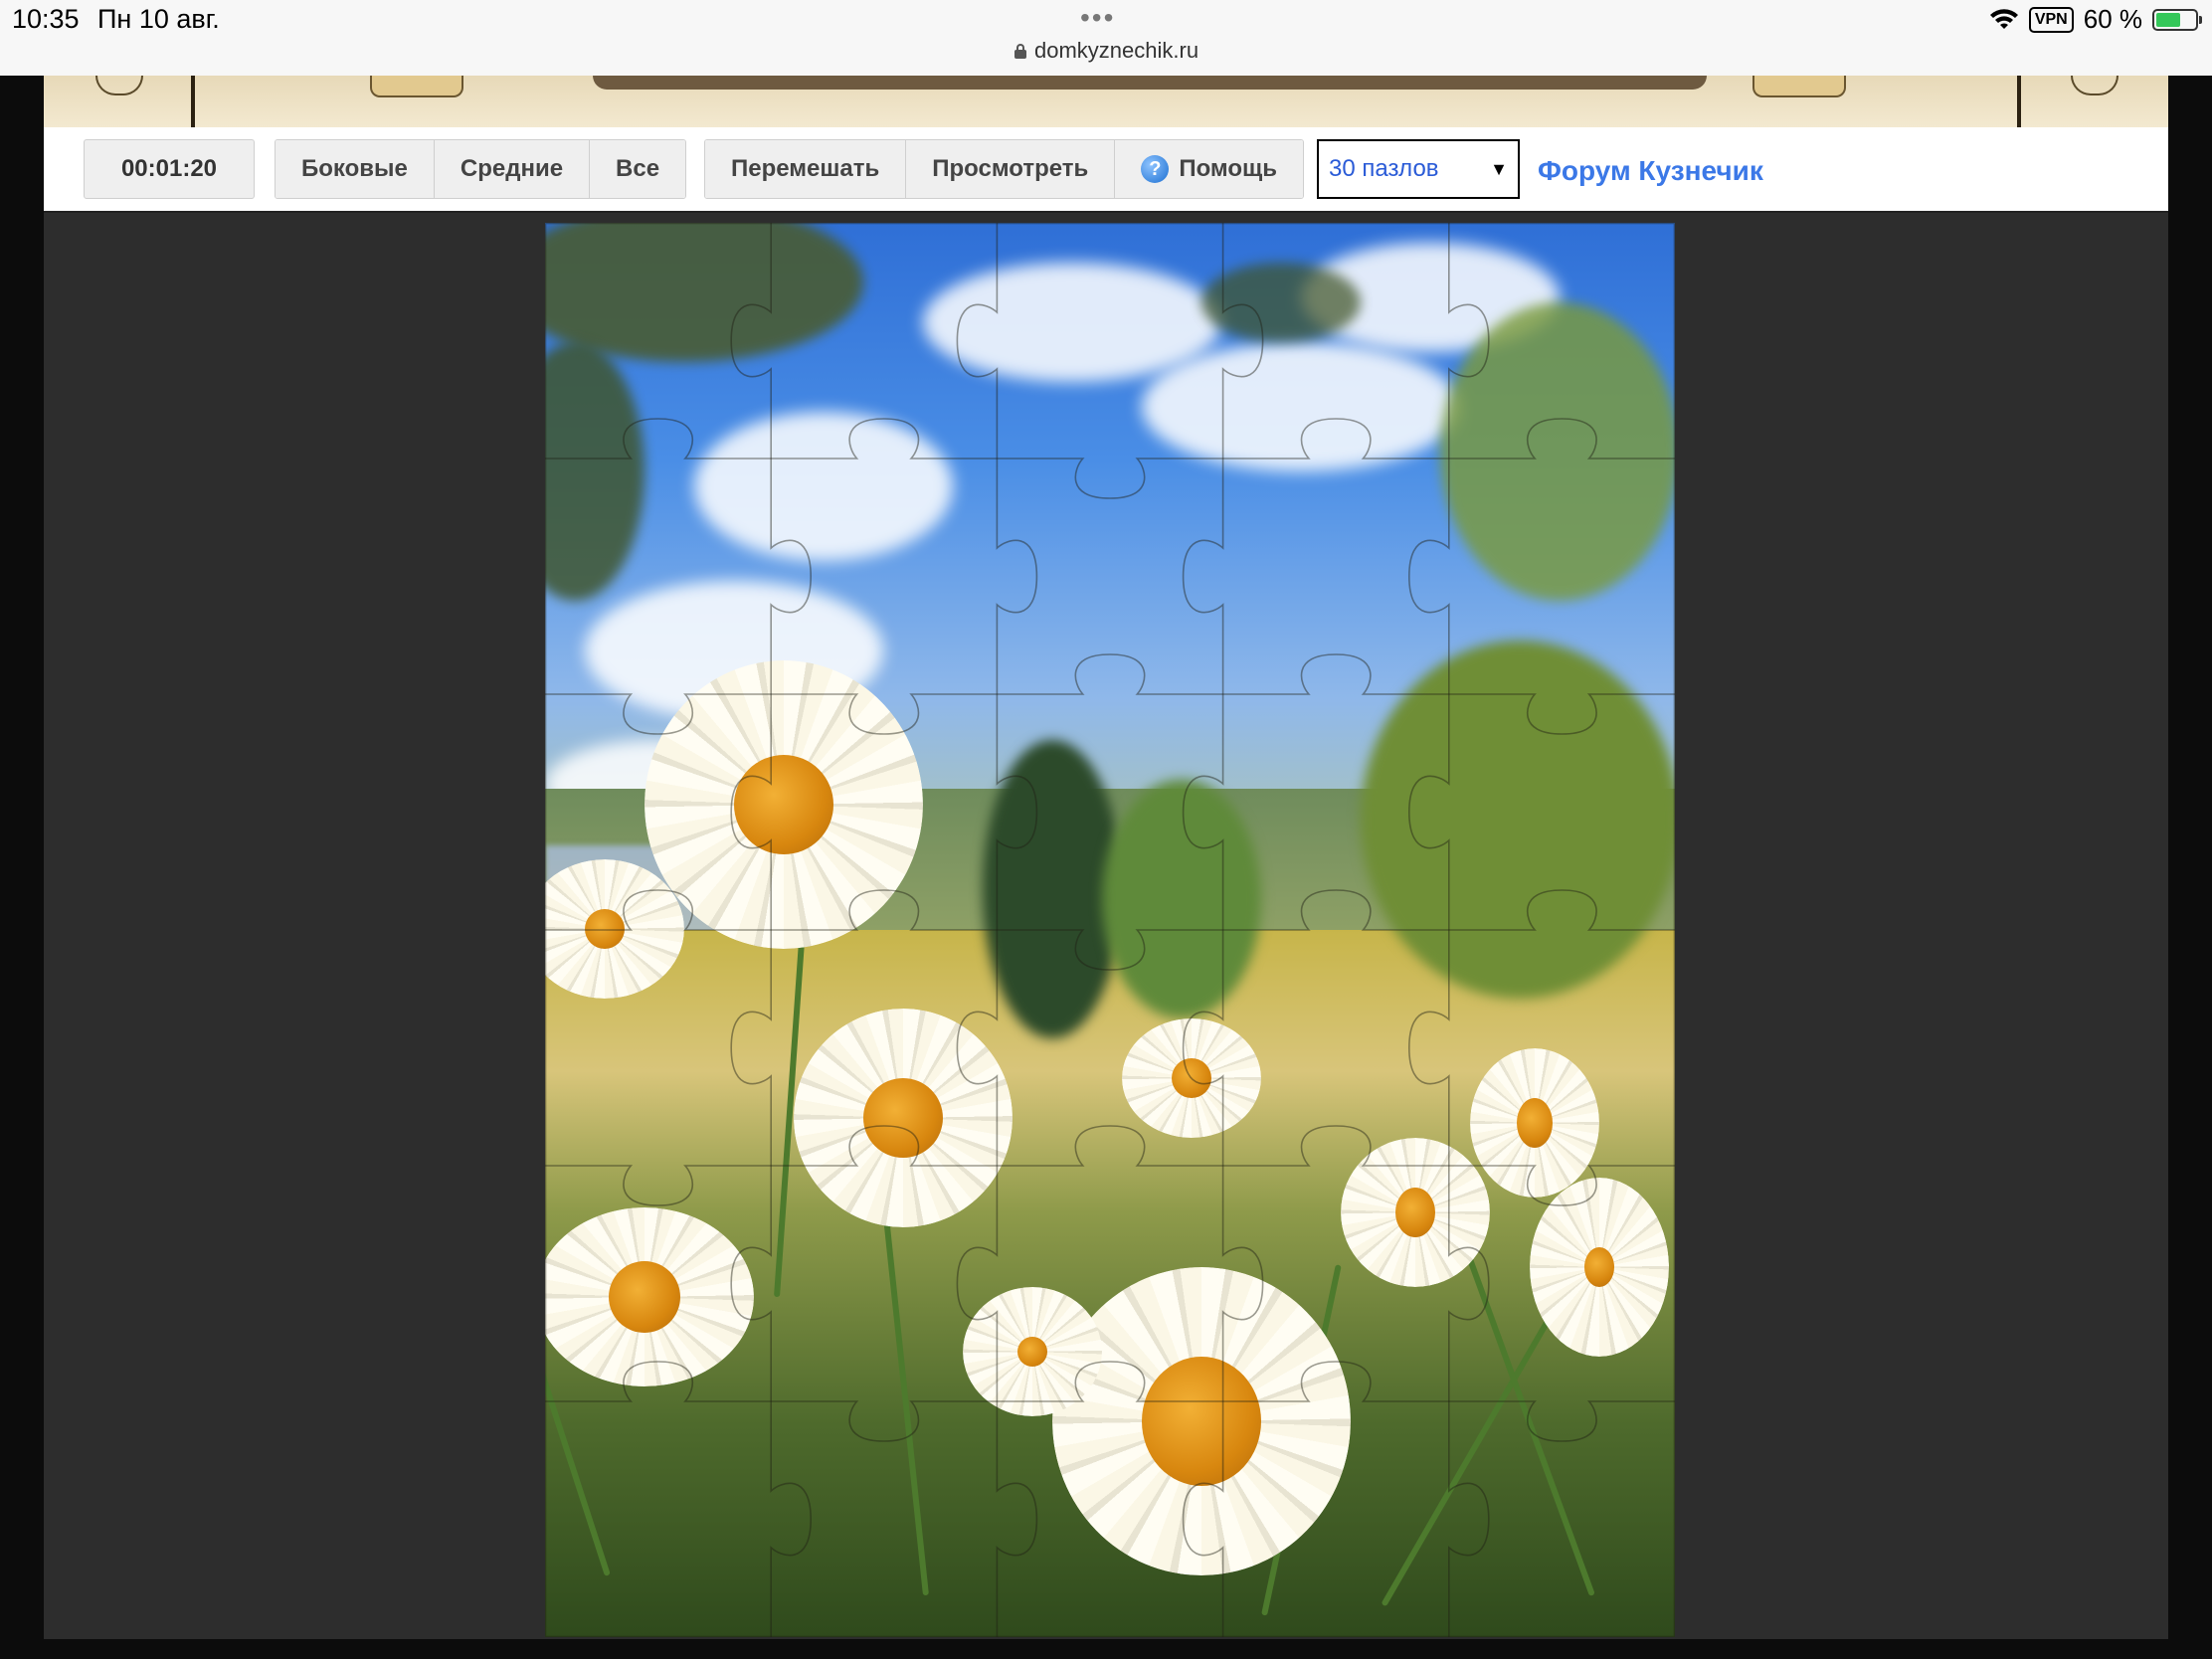 The image size is (2212, 1659). What do you see at coordinates (1384, 168) in the screenshot?
I see `piece-count-value: 30 пазлов` at bounding box center [1384, 168].